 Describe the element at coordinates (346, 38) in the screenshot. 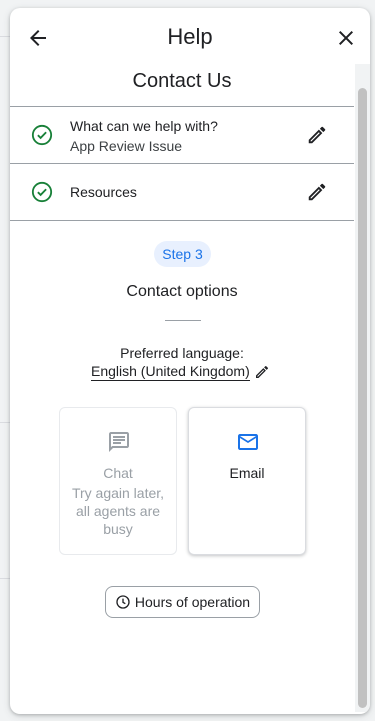

I see `close-icon` at that location.